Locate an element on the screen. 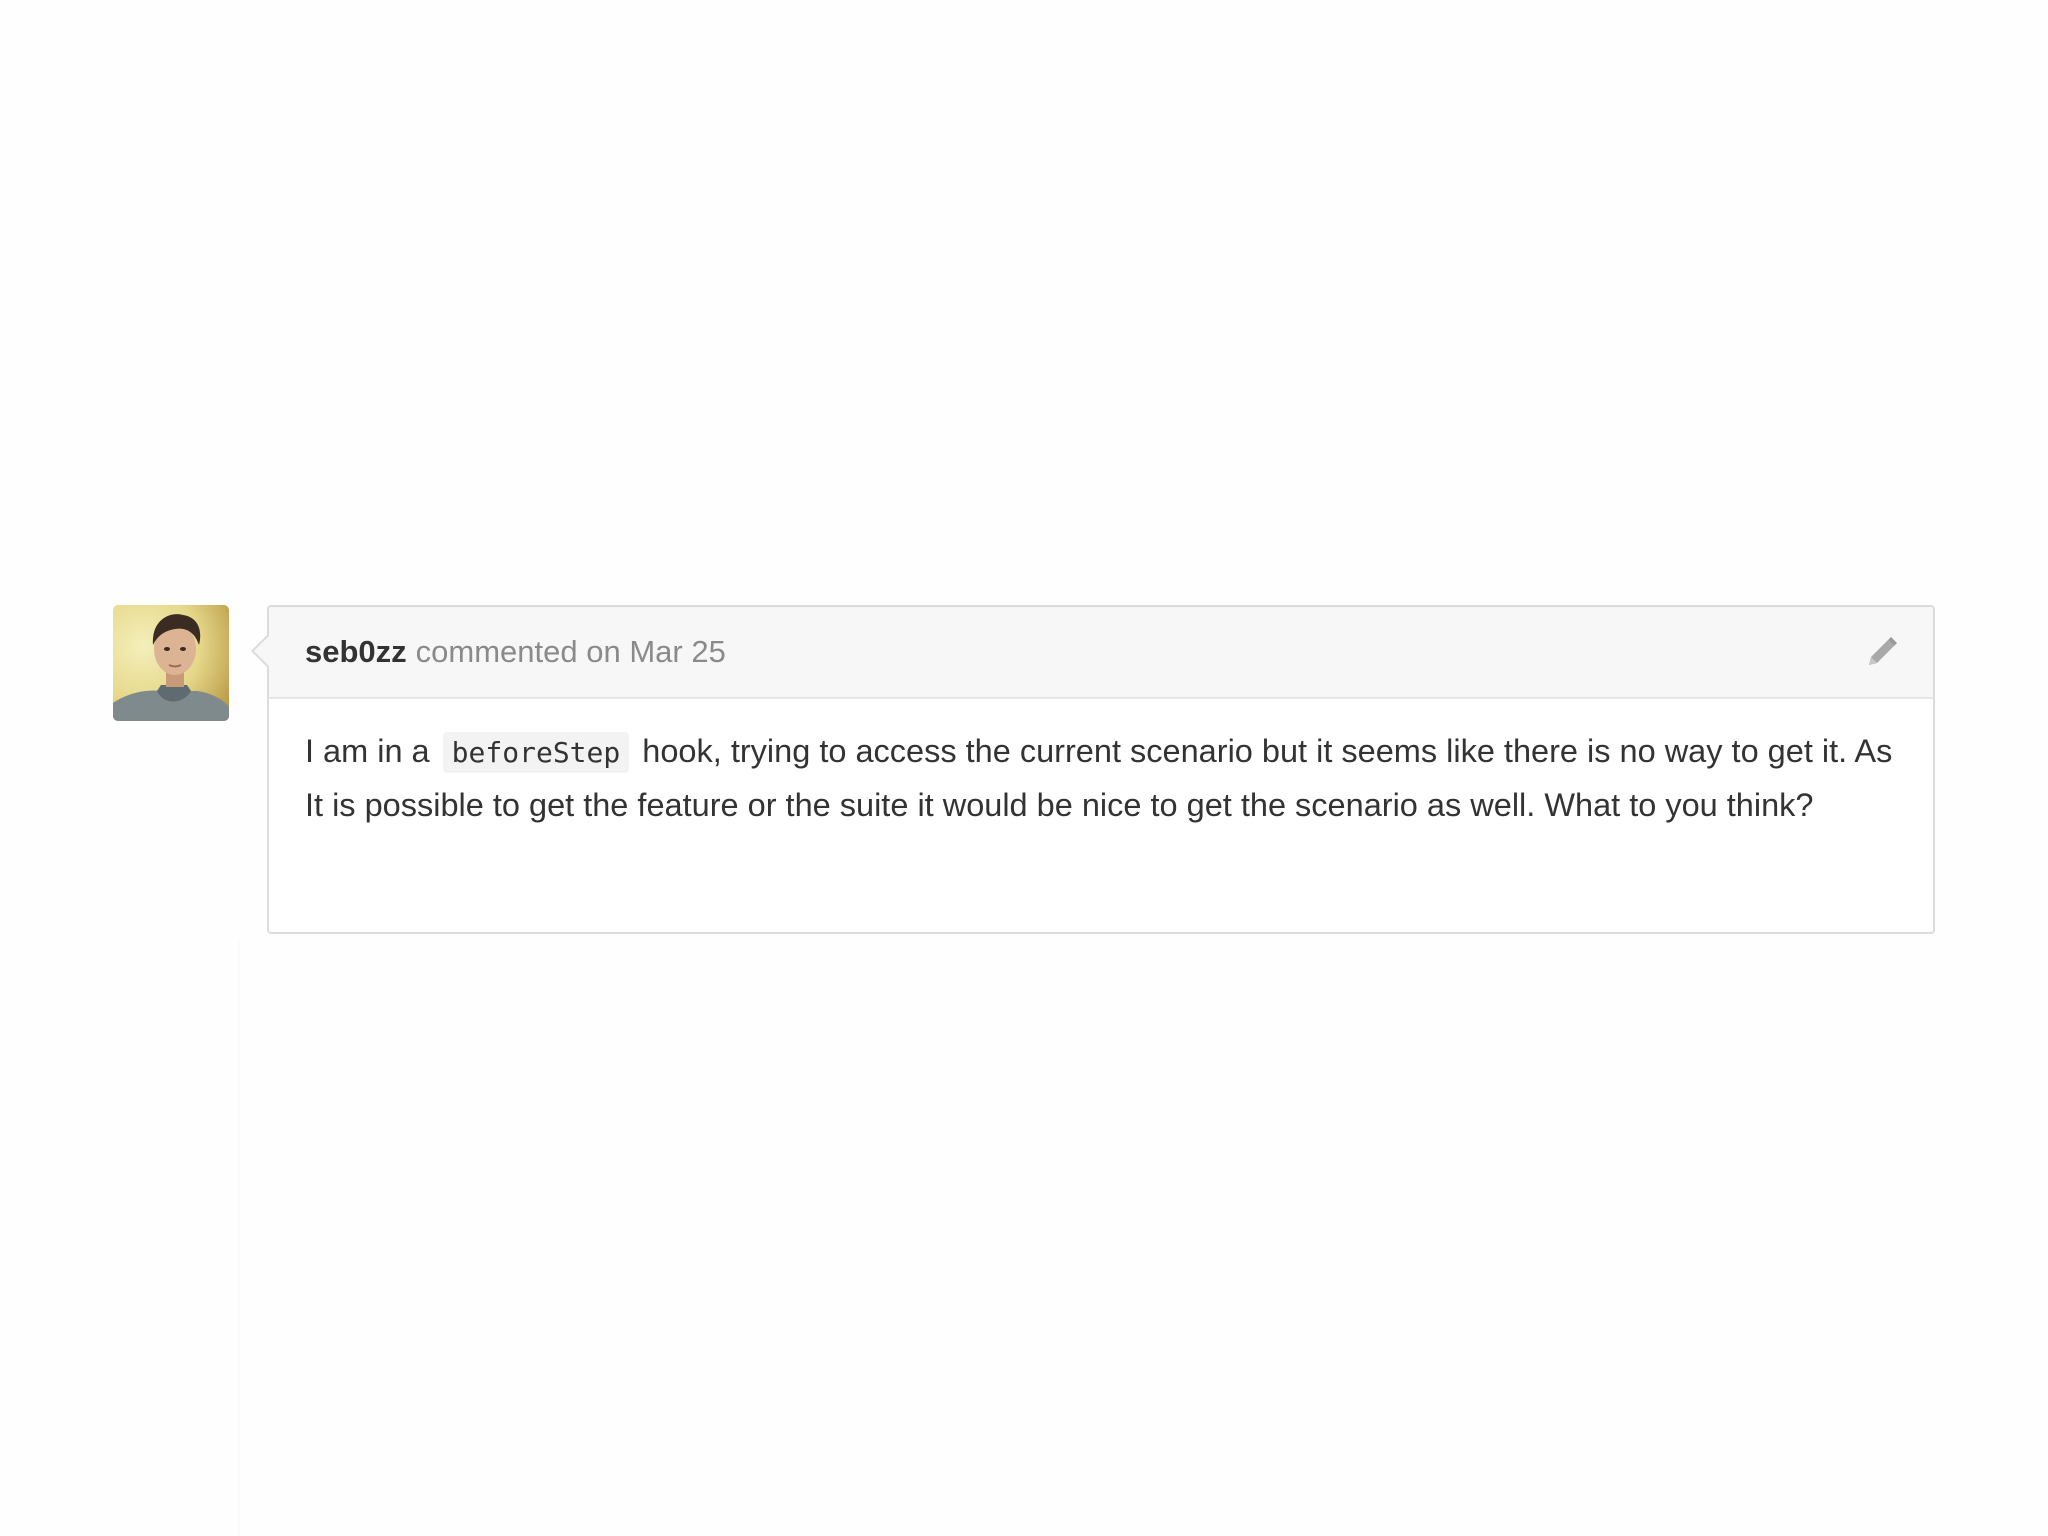  avatar is located at coordinates (171, 663).